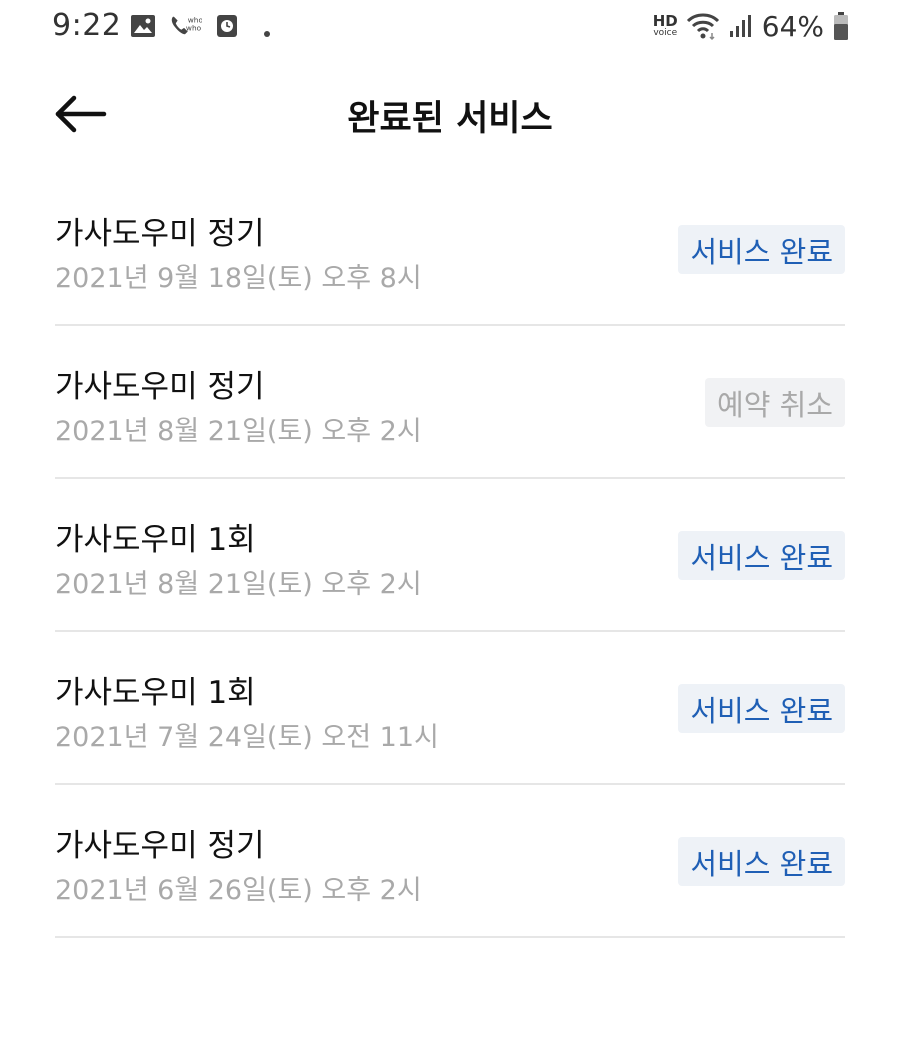 The image size is (900, 1059). What do you see at coordinates (450, 119) in the screenshot?
I see `page-title: 완료된 서비스` at bounding box center [450, 119].